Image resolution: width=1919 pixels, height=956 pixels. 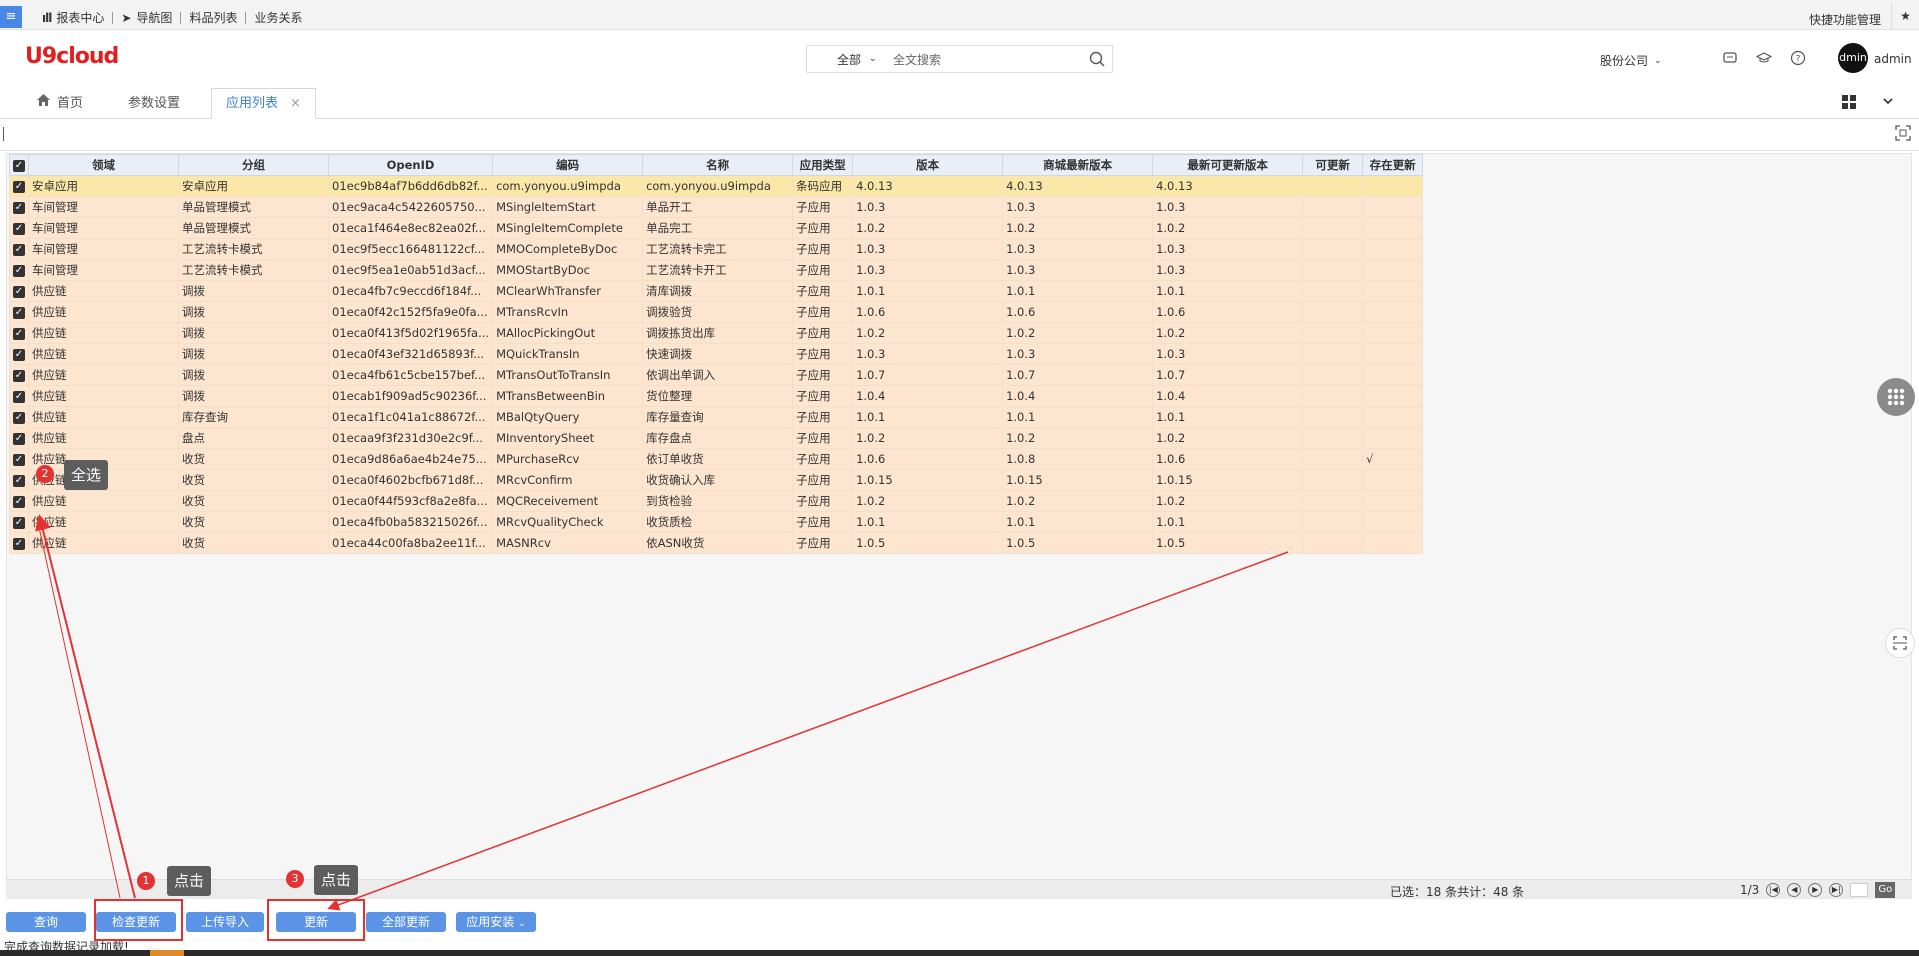 What do you see at coordinates (1885, 890) in the screenshot?
I see `go-button: Go` at bounding box center [1885, 890].